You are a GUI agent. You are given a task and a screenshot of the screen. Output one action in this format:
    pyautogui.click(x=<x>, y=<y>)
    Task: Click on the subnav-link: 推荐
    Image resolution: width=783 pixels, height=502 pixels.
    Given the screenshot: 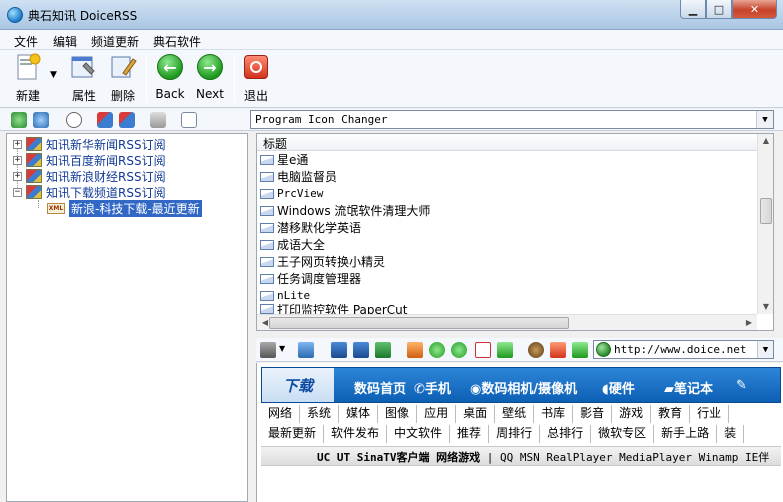 What is the action you would take?
    pyautogui.click(x=470, y=434)
    